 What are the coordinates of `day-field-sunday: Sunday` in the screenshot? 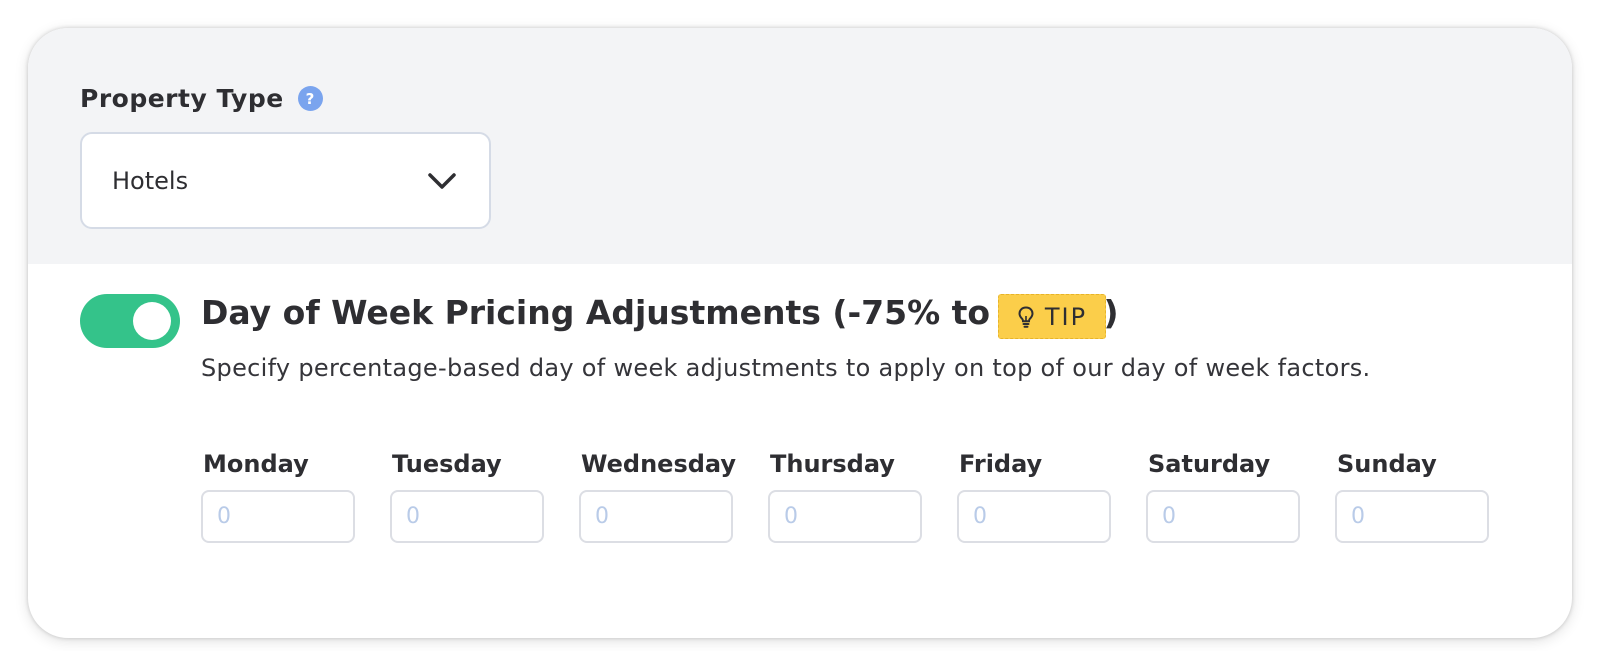 It's located at (1412, 496).